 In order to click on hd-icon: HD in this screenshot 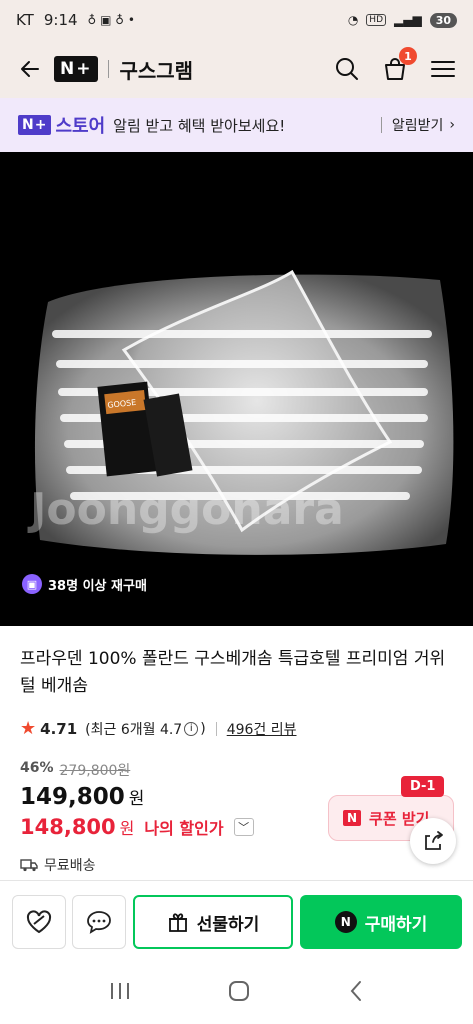, I will do `click(376, 20)`.